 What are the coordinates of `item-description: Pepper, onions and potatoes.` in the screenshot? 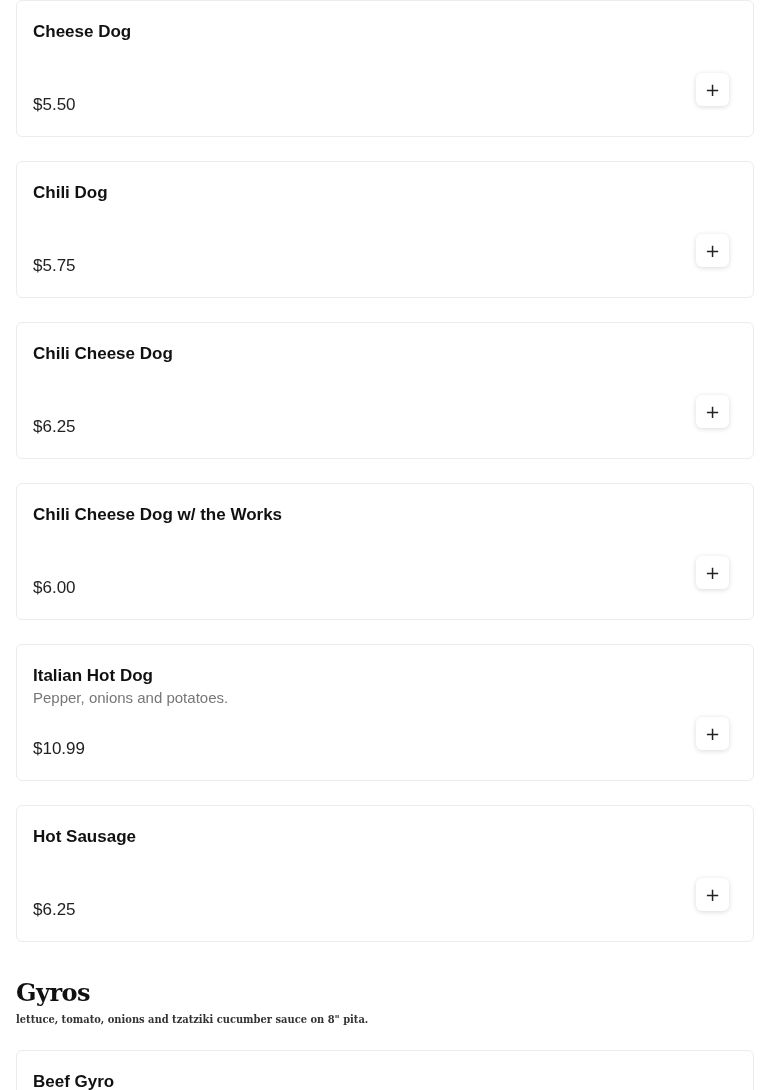 It's located at (131, 698).